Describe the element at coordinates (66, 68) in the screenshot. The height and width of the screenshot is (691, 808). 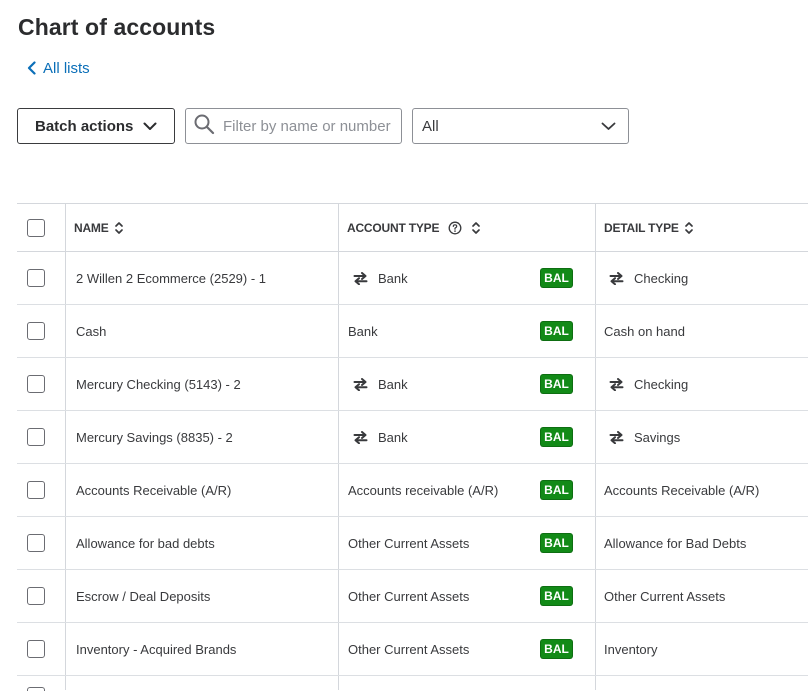
I see `all-lists-label: All lists` at that location.